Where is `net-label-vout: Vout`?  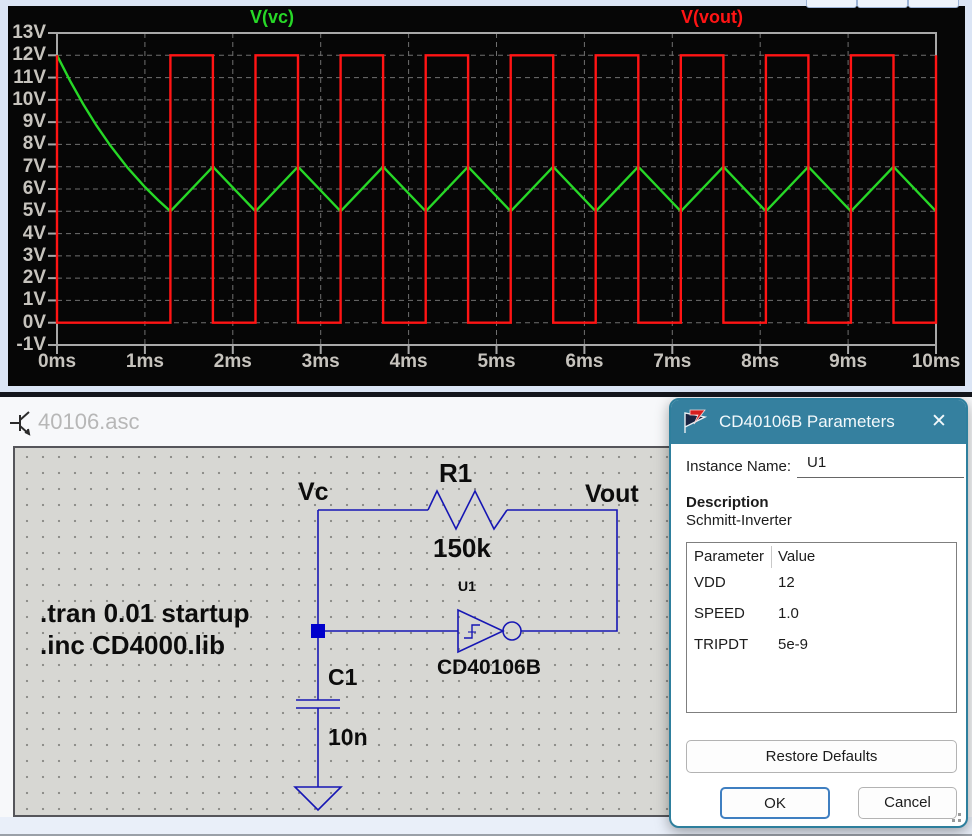
net-label-vout: Vout is located at coordinates (612, 494).